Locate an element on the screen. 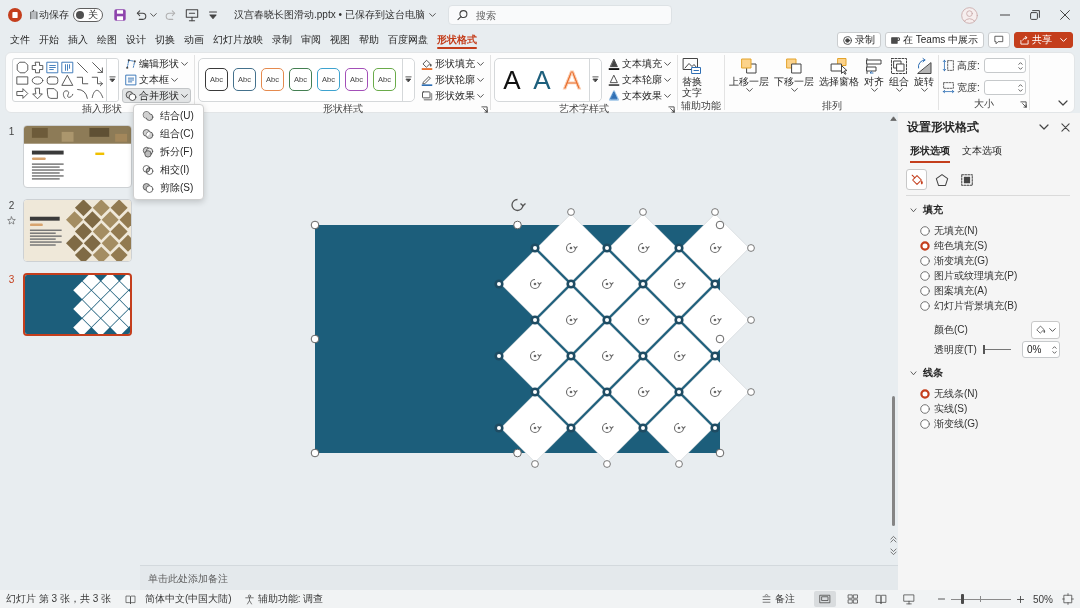 This screenshot has width=1080, height=608. height-field is located at coordinates (1004, 65).